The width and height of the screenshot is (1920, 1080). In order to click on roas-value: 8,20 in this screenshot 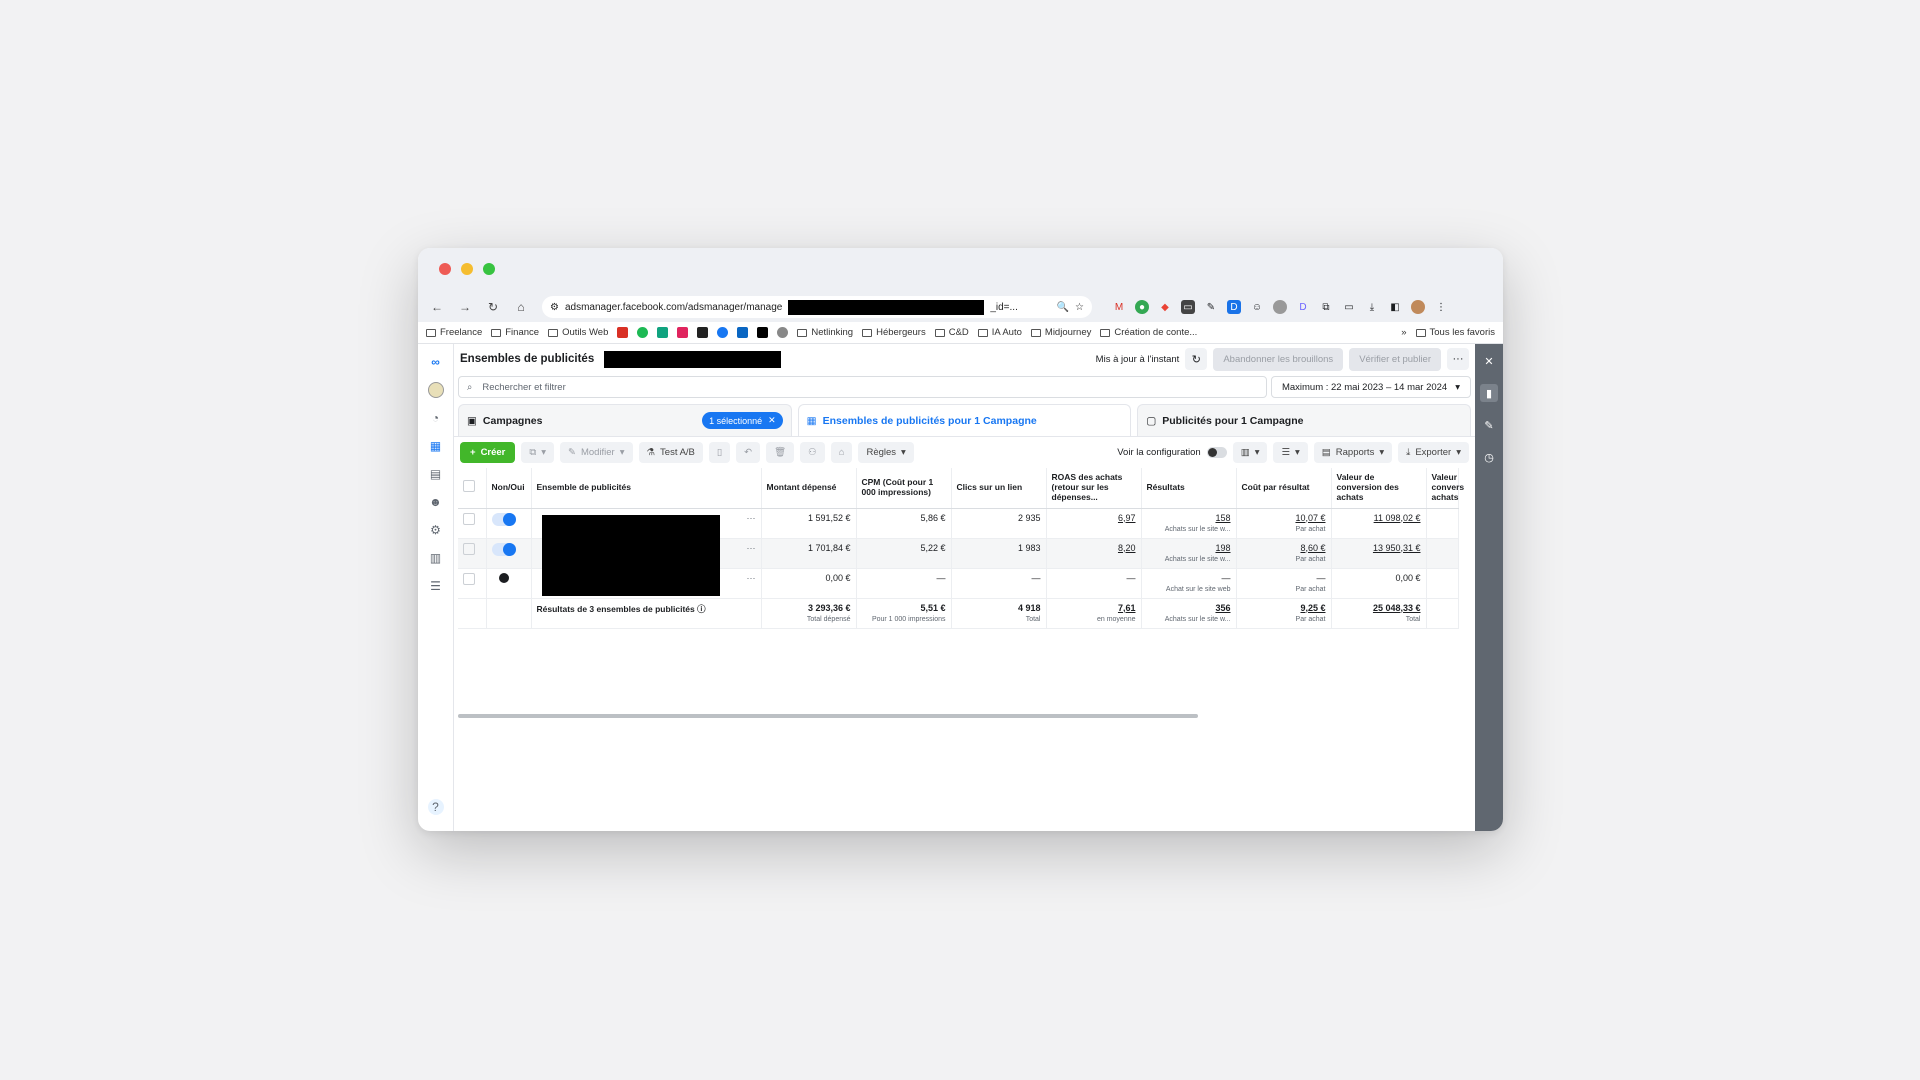, I will do `click(1127, 548)`.